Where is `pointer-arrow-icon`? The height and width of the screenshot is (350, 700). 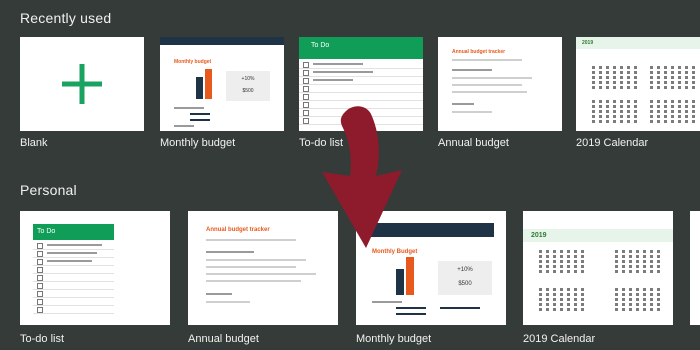 pointer-arrow-icon is located at coordinates (362, 177).